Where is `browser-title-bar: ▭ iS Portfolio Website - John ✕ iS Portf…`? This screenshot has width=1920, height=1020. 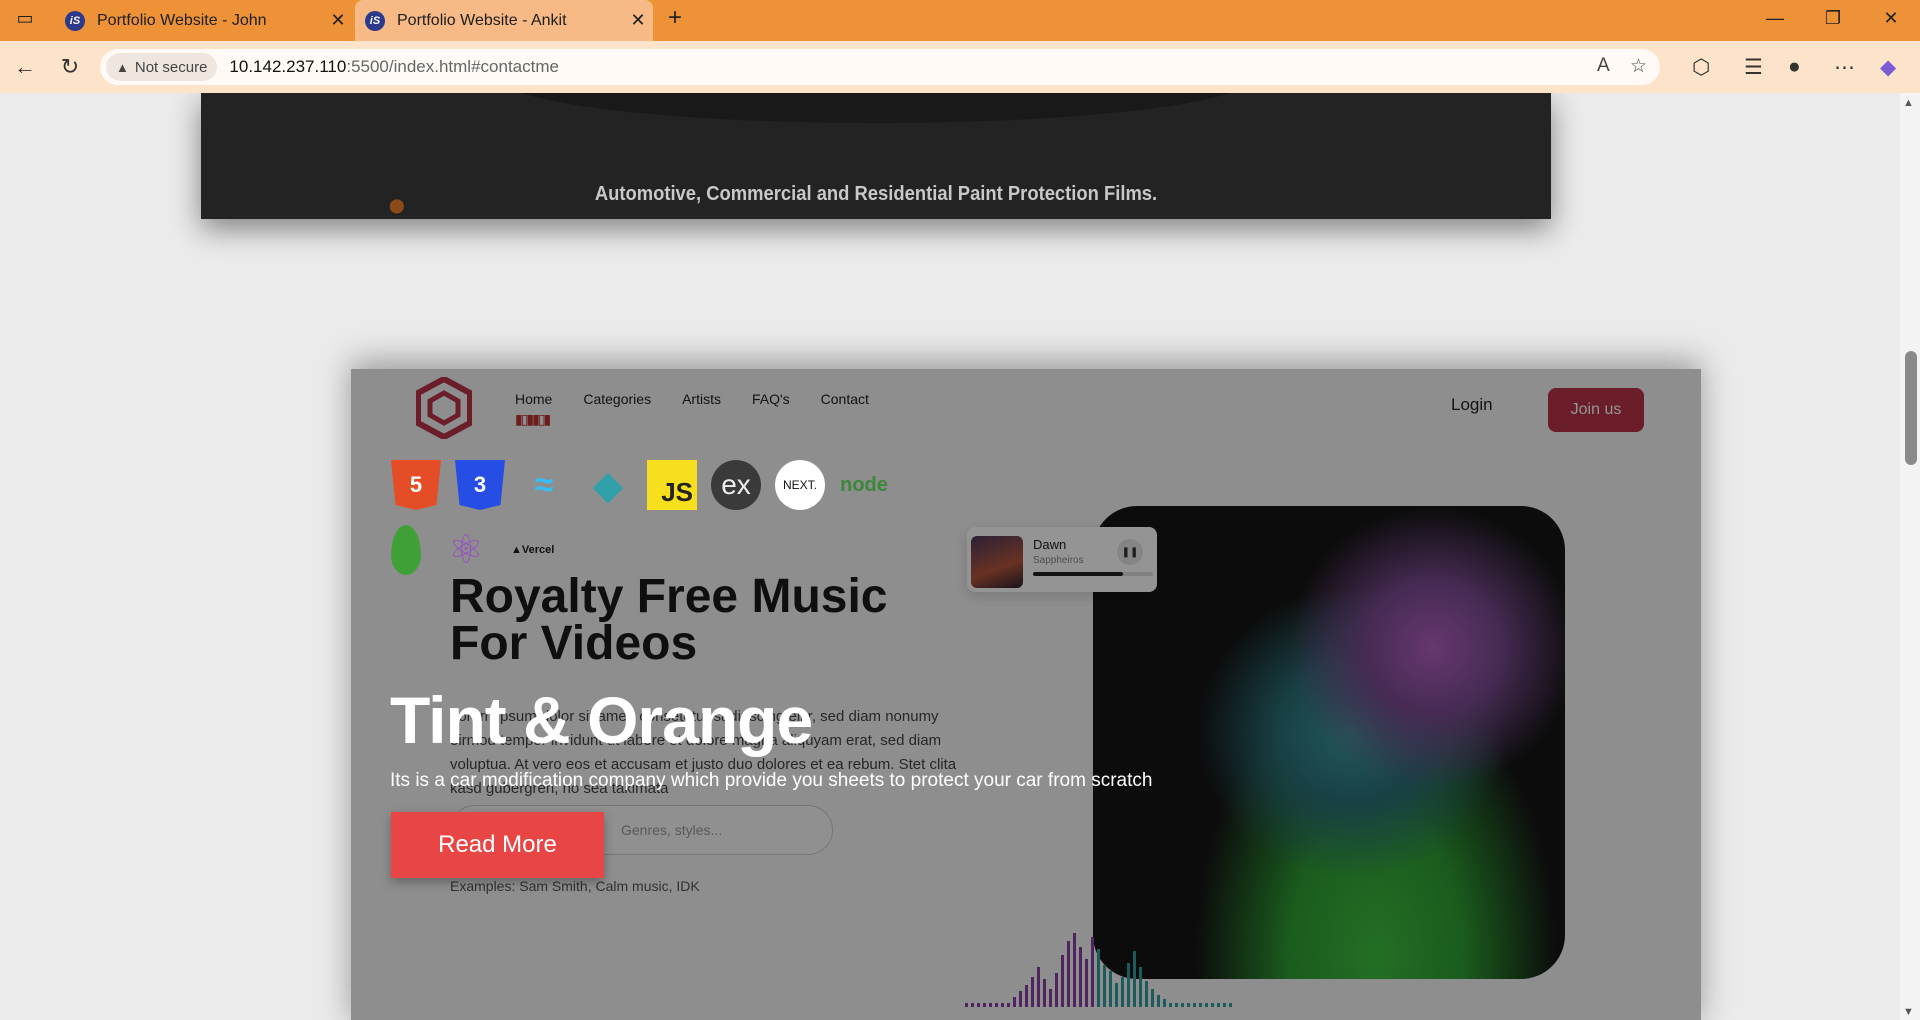
browser-title-bar: ▭ iS Portfolio Website - John ✕ iS Portf… is located at coordinates (960, 20).